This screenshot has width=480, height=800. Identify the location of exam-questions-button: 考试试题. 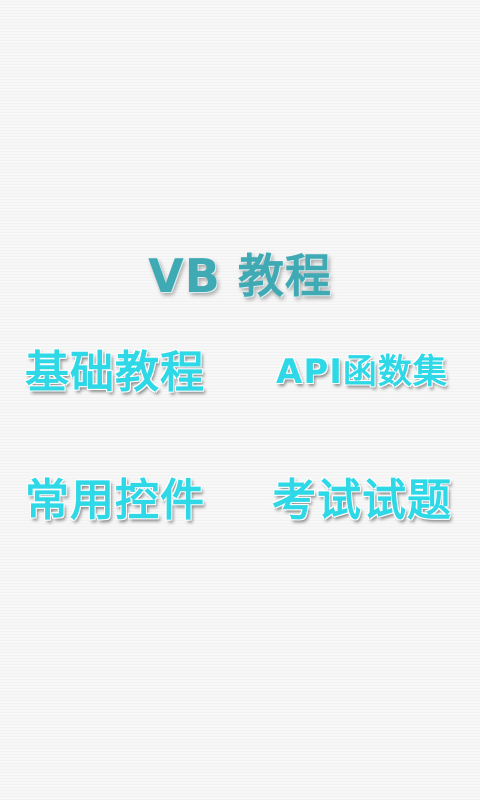
(362, 496).